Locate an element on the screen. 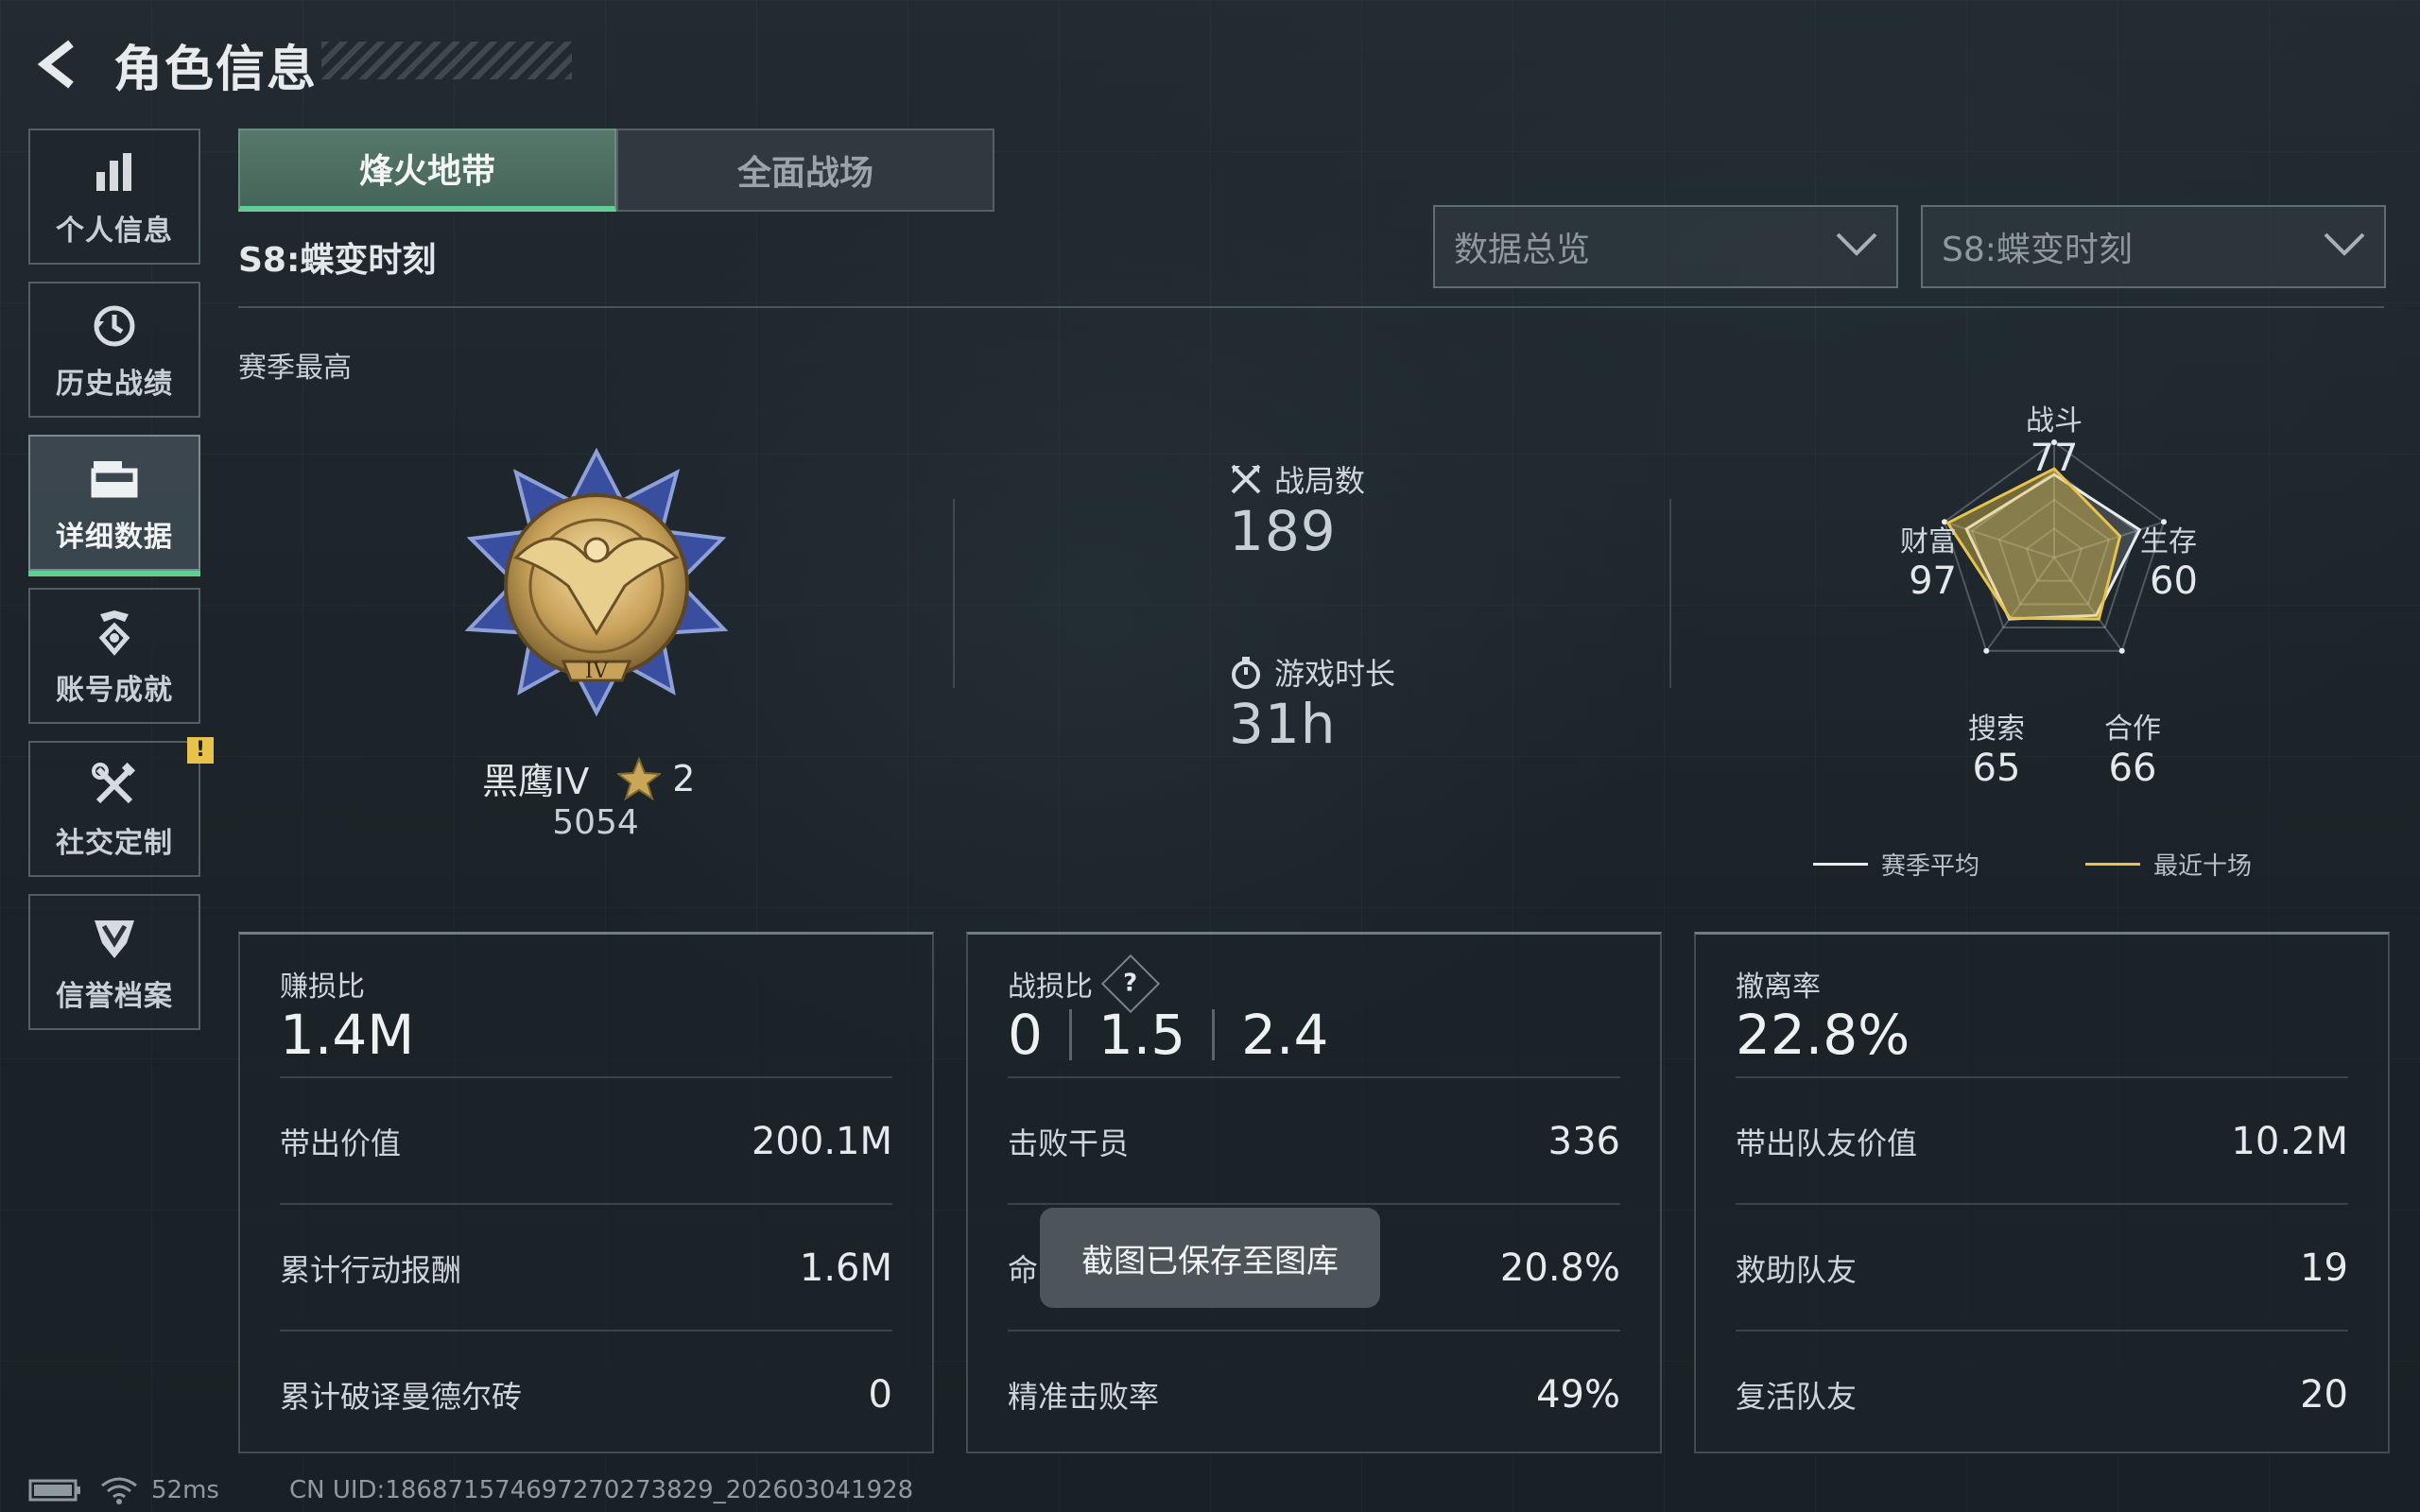  table-row: 累计行动报酬 1.6M is located at coordinates (586, 1267).